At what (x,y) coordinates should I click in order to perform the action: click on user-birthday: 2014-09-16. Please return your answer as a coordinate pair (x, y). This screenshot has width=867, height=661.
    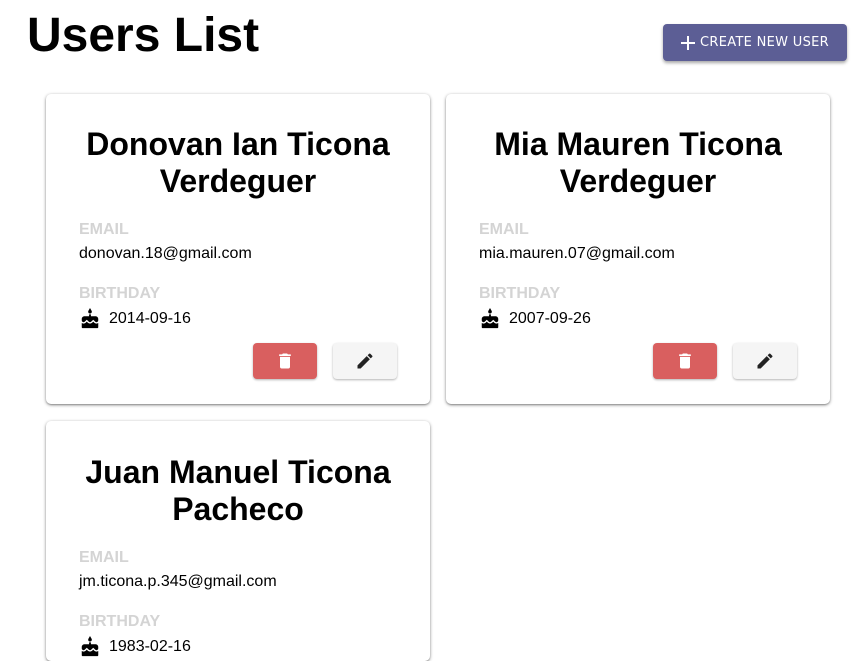
    Looking at the image, I should click on (150, 318).